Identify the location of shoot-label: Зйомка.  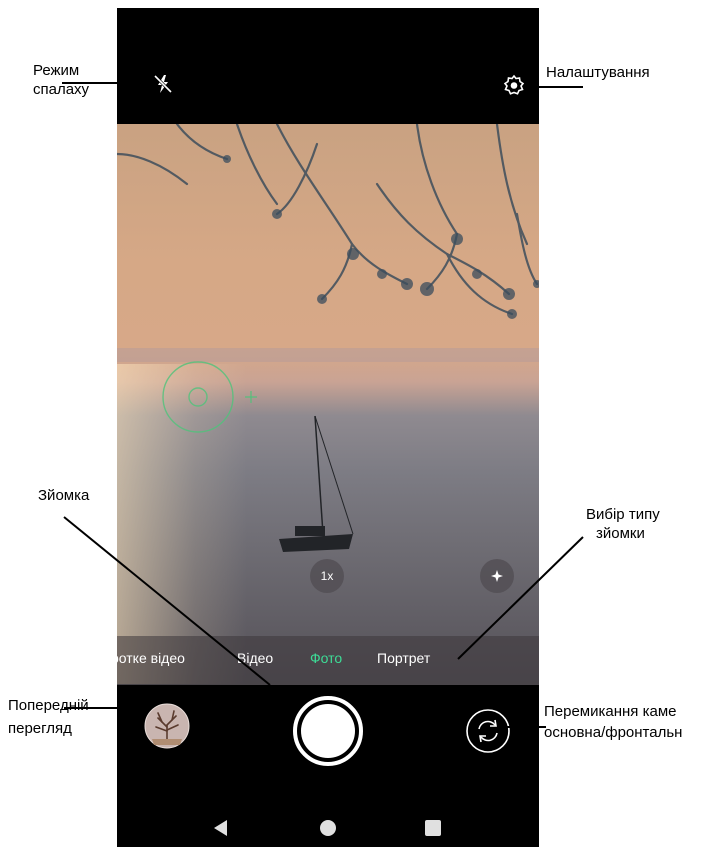
(64, 495).